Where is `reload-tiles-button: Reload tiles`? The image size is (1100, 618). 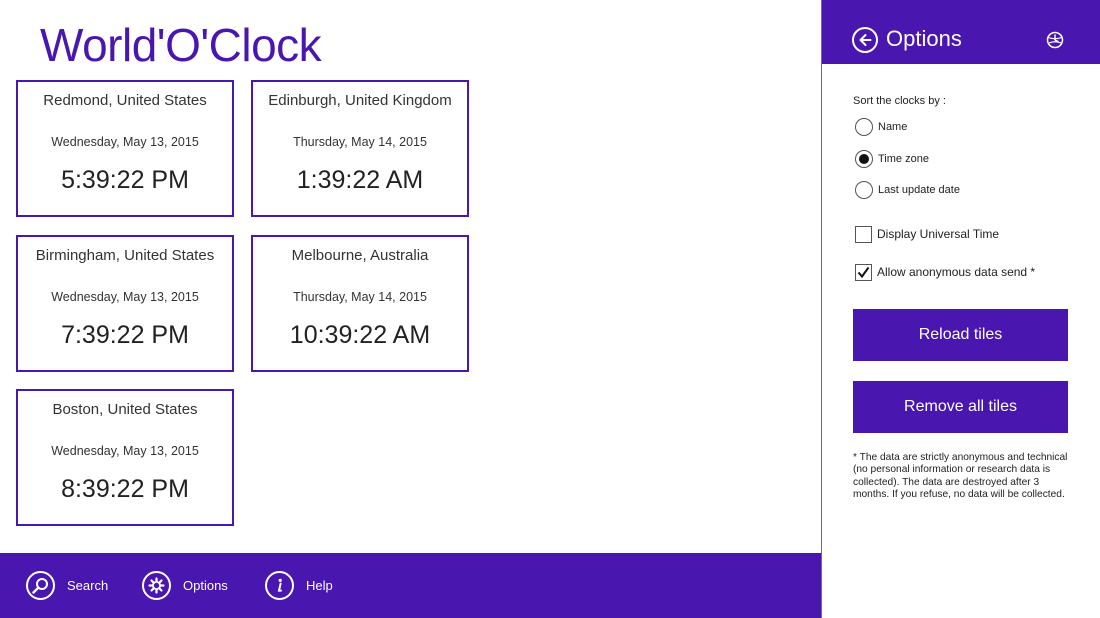
reload-tiles-button: Reload tiles is located at coordinates (960, 335).